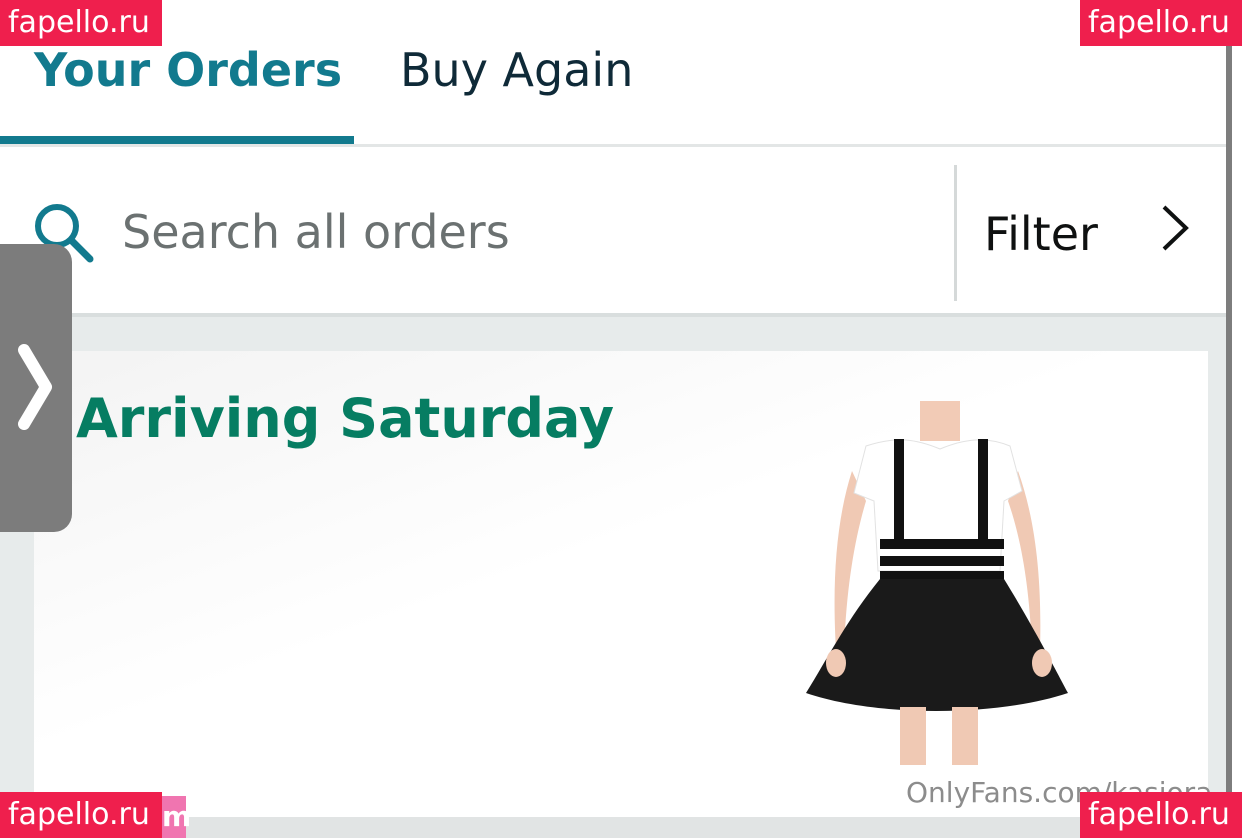 Image resolution: width=1242 pixels, height=838 pixels. I want to click on watermark-top-right: fapello.ru, so click(1161, 23).